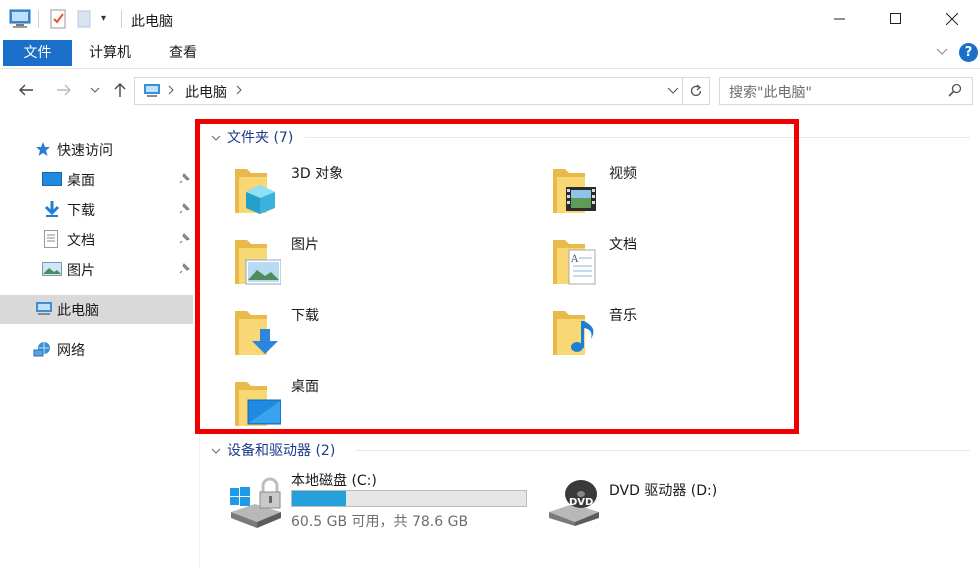  Describe the element at coordinates (281, 451) in the screenshot. I see `group-title: 设备和驱动器 (2)` at that location.